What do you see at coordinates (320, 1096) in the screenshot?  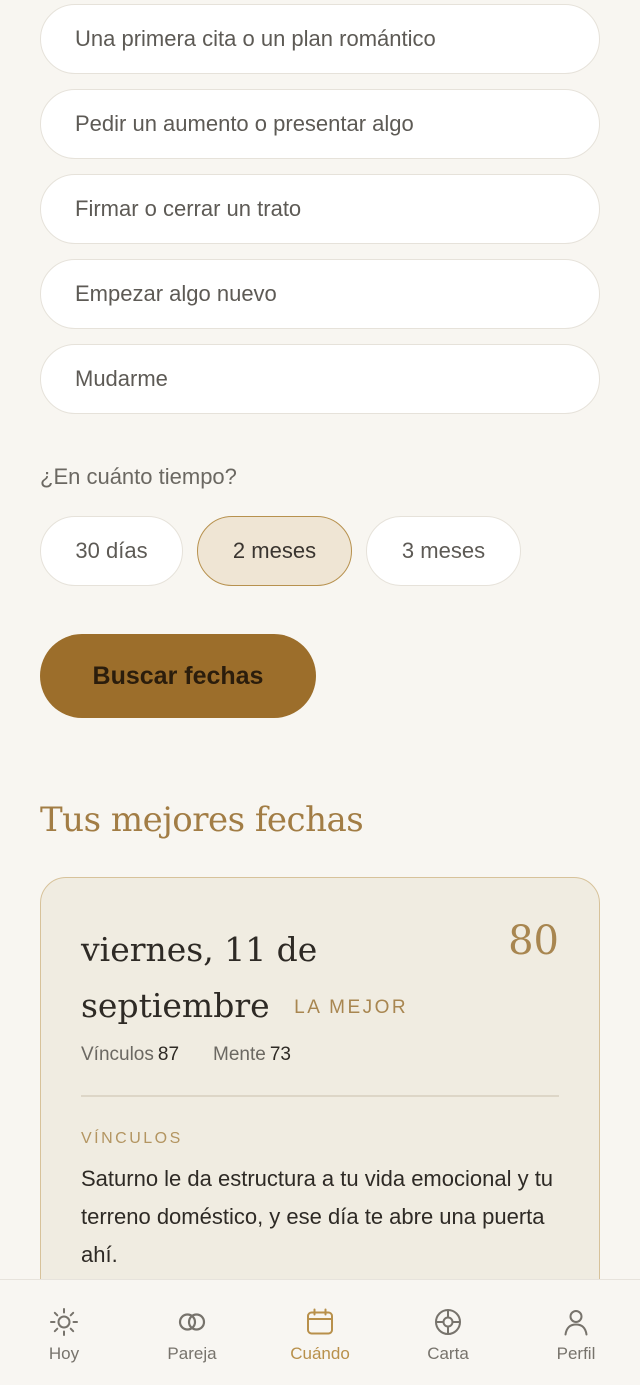 I see `card-divider` at bounding box center [320, 1096].